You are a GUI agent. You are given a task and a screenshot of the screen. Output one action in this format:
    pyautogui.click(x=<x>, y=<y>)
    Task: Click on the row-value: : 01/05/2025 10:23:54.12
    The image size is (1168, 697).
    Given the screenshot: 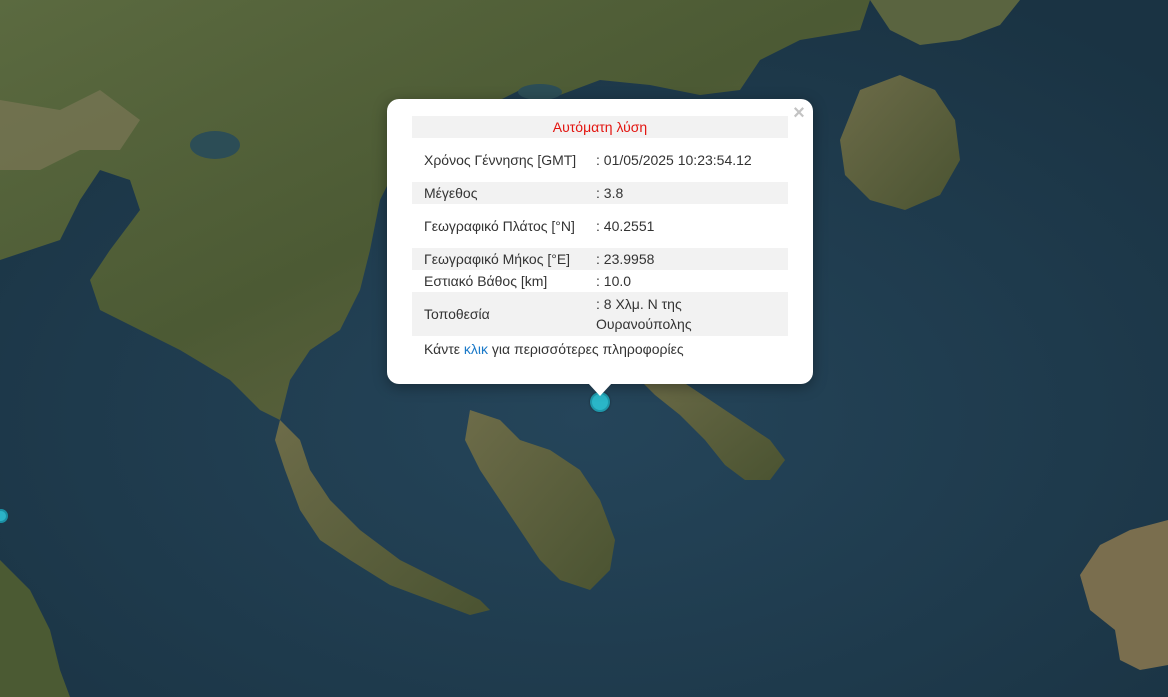 What is the action you would take?
    pyautogui.click(x=674, y=160)
    